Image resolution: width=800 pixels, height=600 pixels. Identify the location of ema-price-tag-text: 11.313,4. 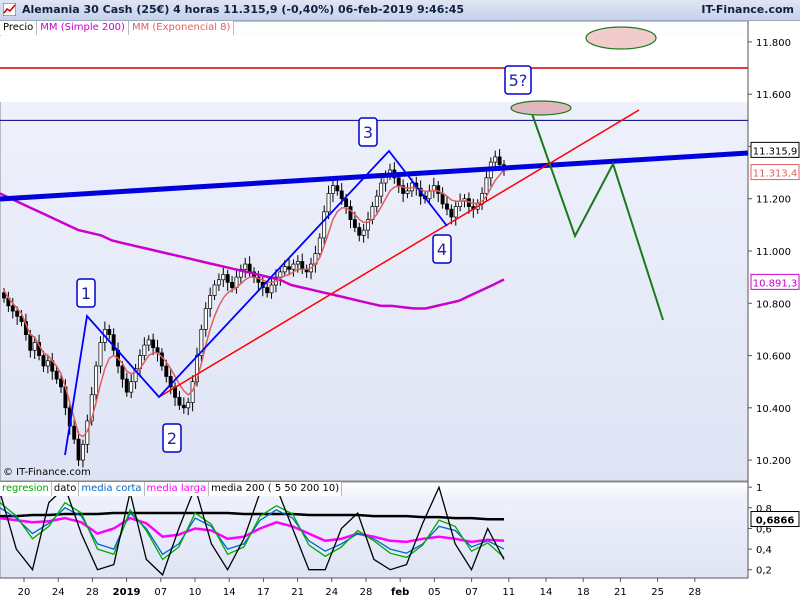
(775, 174).